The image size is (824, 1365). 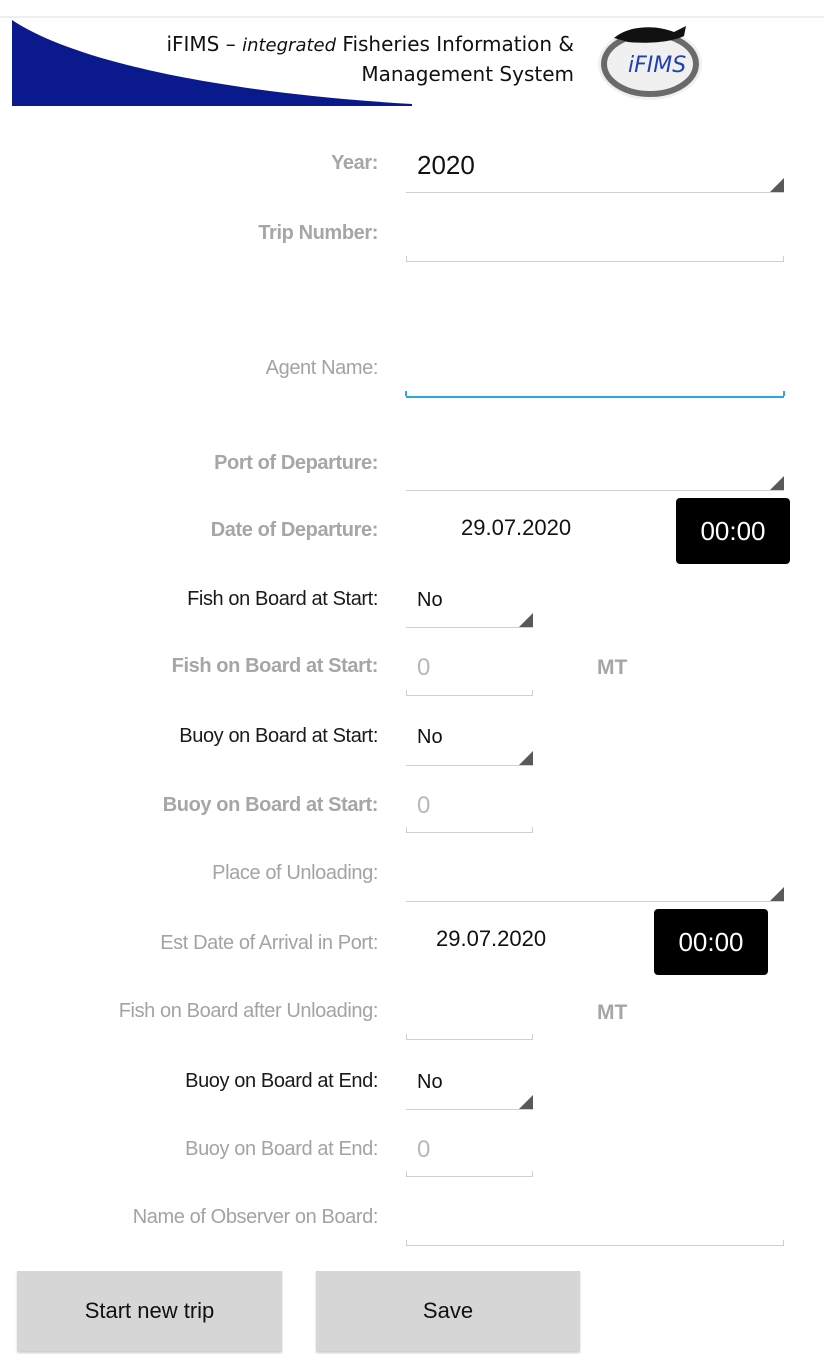 What do you see at coordinates (149, 1311) in the screenshot?
I see `start-new-trip-button: Start new trip` at bounding box center [149, 1311].